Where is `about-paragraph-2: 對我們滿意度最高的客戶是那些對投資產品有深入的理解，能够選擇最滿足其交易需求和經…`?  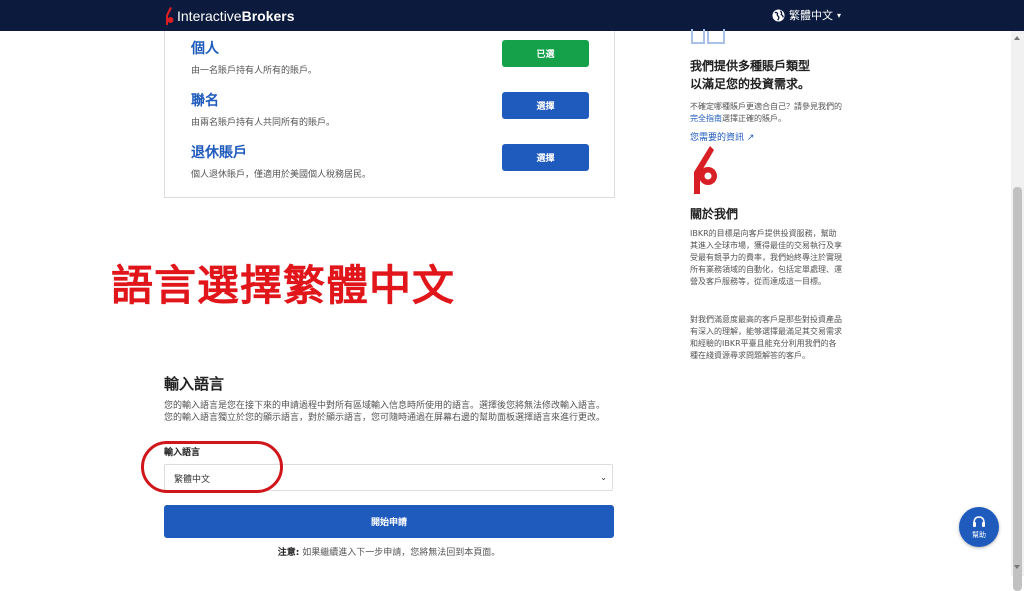 about-paragraph-2: 對我們滿意度最高的客戶是那些對投資產品有深入的理解，能够選擇最滿足其交易需求和經… is located at coordinates (766, 337).